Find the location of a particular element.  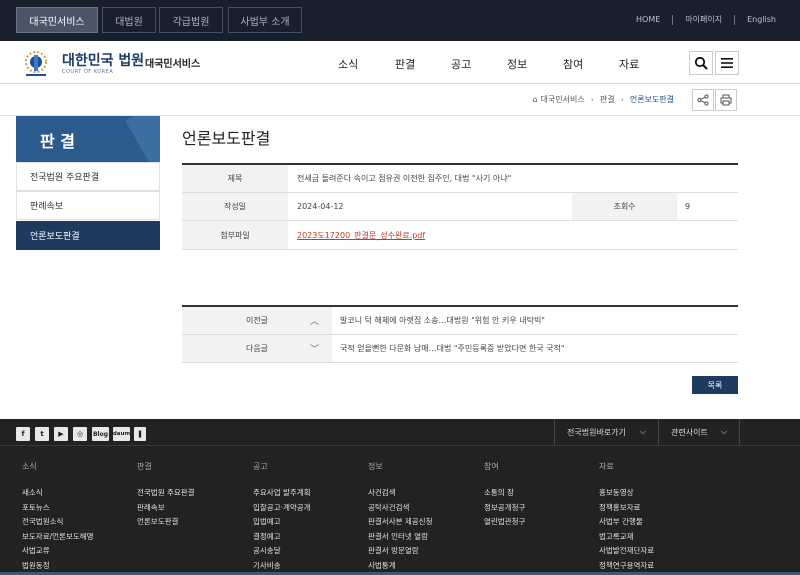

footer-link: 정보공개청구 is located at coordinates (504, 509).